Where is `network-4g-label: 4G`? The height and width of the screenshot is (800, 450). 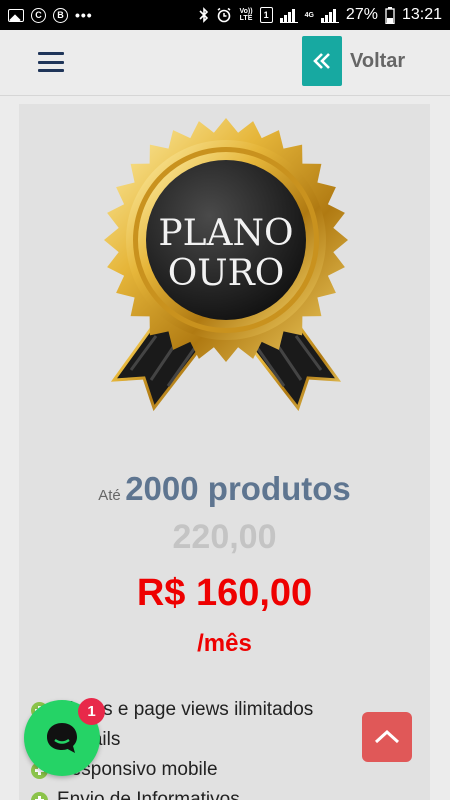 network-4g-label: 4G is located at coordinates (309, 15).